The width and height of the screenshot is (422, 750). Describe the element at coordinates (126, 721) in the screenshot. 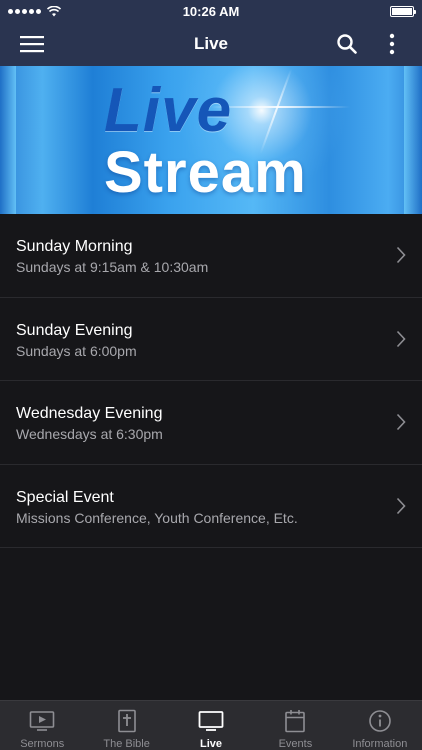

I see `bible-cross-icon` at that location.